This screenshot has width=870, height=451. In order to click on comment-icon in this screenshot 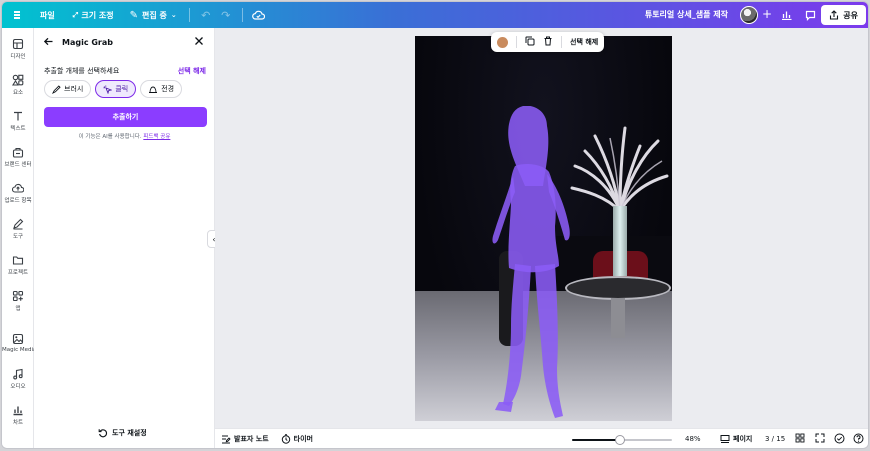, I will do `click(810, 15)`.